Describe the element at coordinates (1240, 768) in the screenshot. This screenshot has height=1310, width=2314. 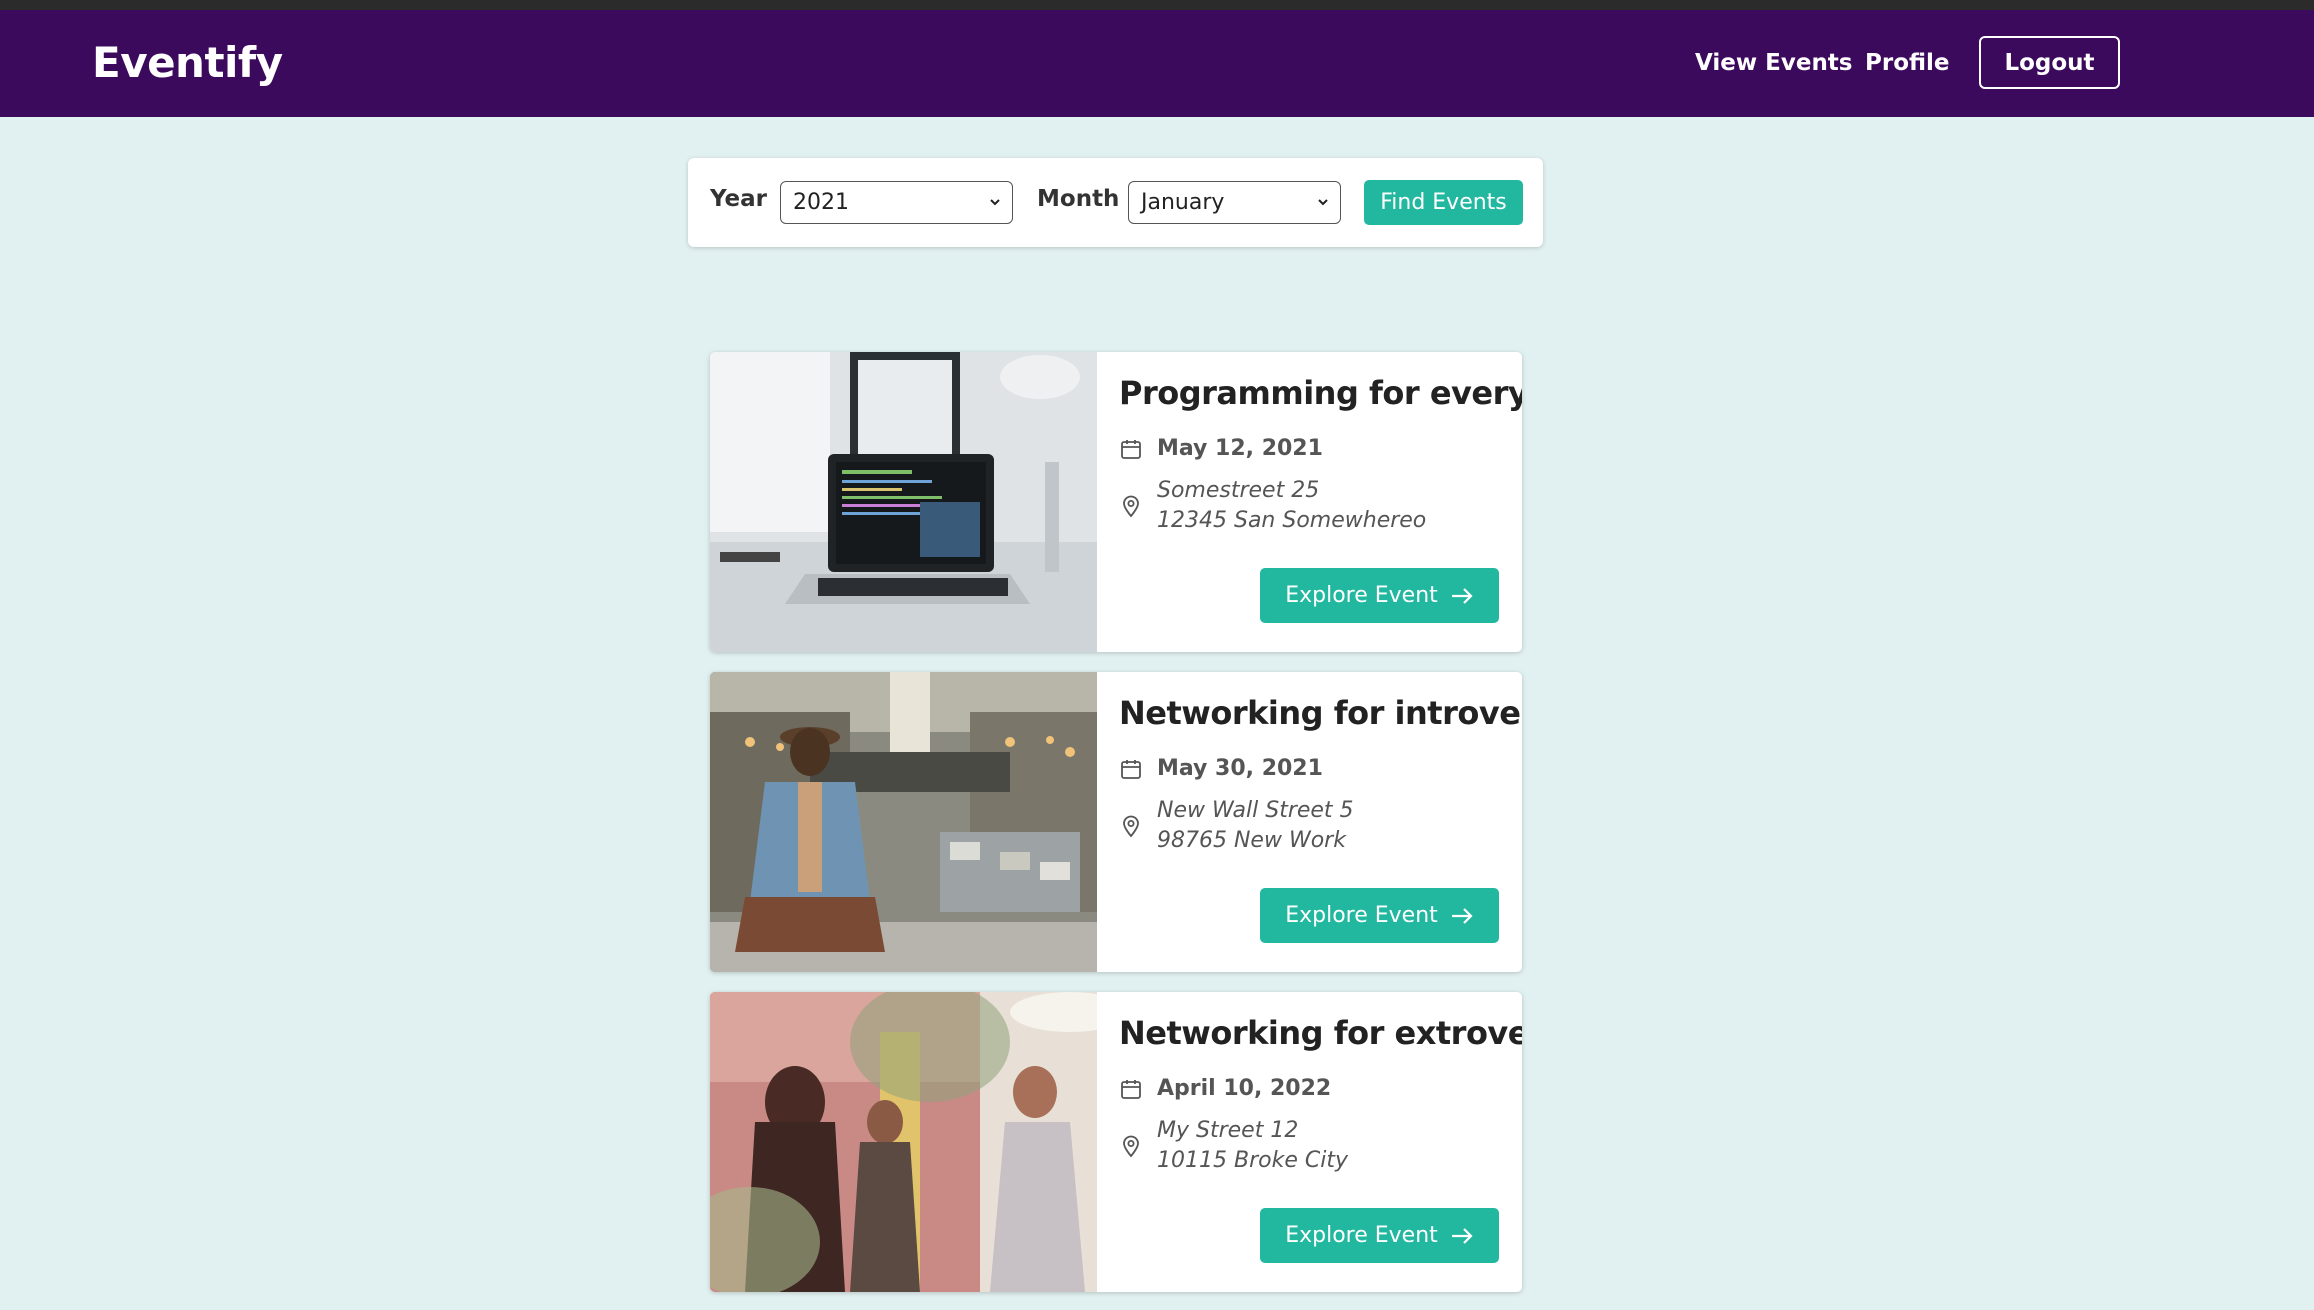
I see `event-date: May 30, 2021` at that location.